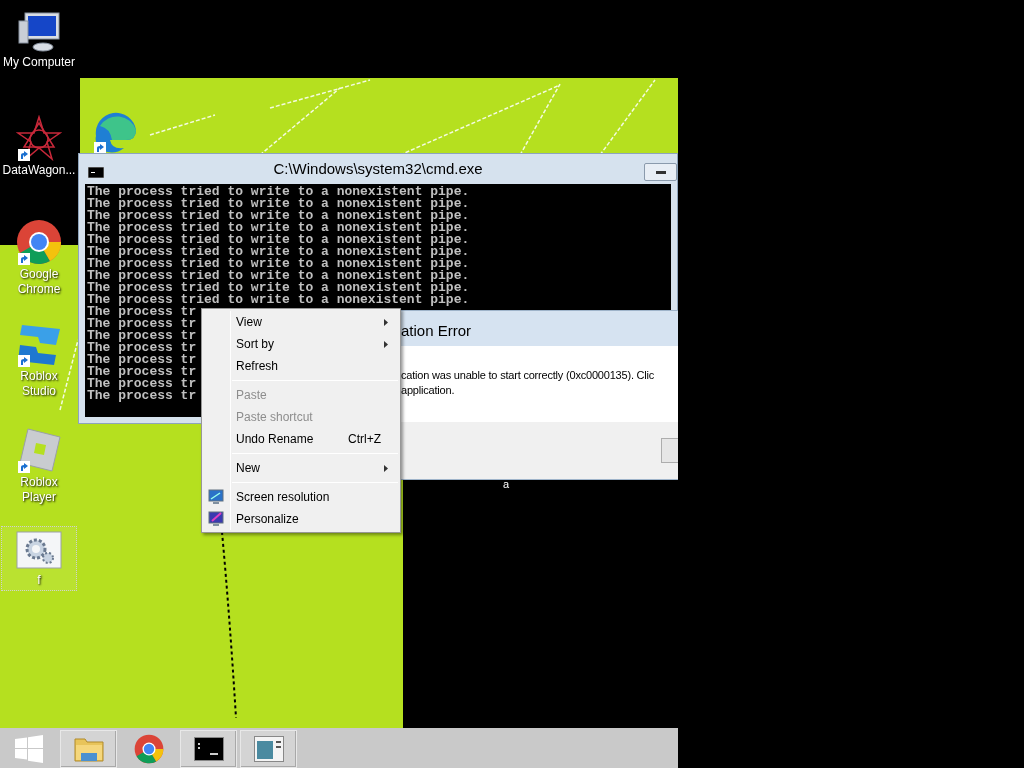  Describe the element at coordinates (436, 330) in the screenshot. I see `dialog-title: ation Error` at that location.